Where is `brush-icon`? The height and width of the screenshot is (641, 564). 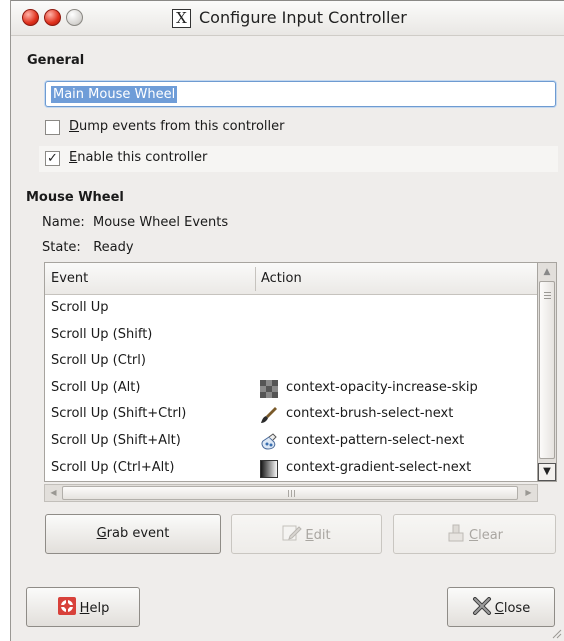
brush-icon is located at coordinates (269, 415).